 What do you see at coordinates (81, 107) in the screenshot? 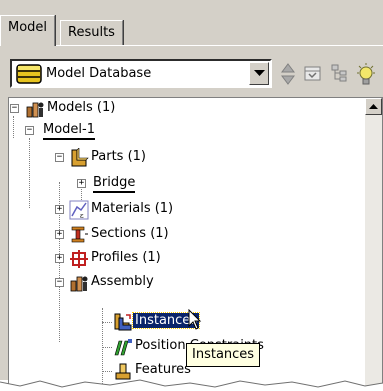
I see `tree-label-models: Models (1)` at bounding box center [81, 107].